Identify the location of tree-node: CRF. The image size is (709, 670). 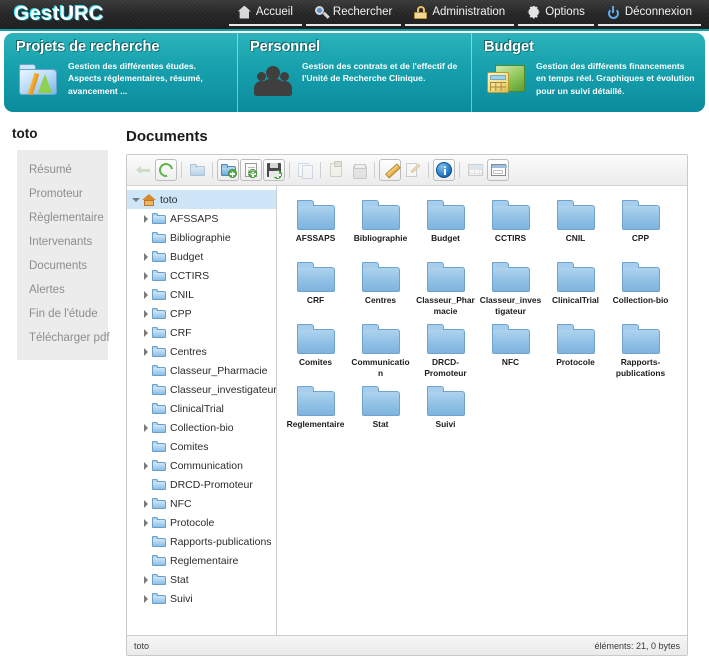
(201, 332).